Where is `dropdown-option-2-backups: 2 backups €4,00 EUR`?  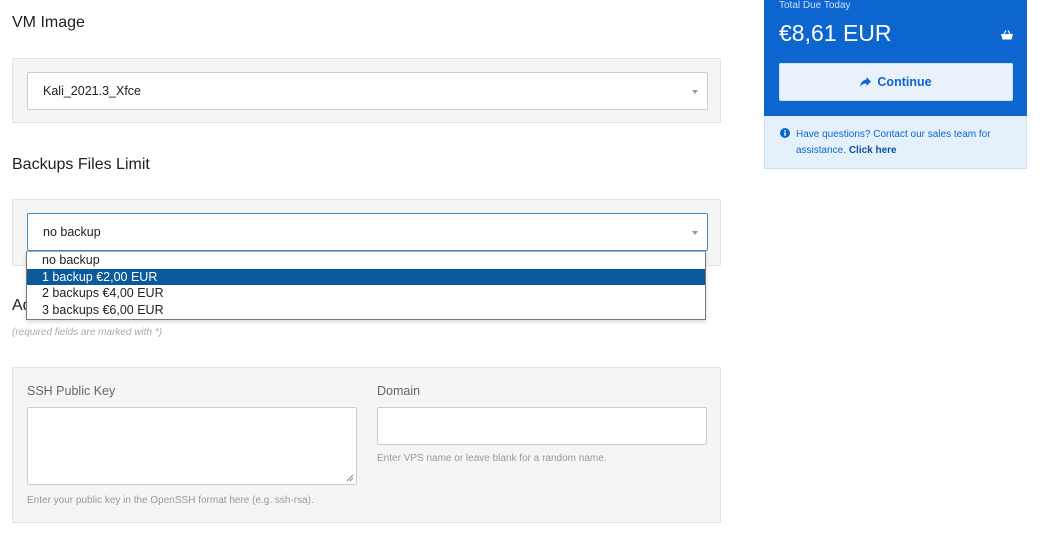
dropdown-option-2-backups: 2 backups €4,00 EUR is located at coordinates (366, 293).